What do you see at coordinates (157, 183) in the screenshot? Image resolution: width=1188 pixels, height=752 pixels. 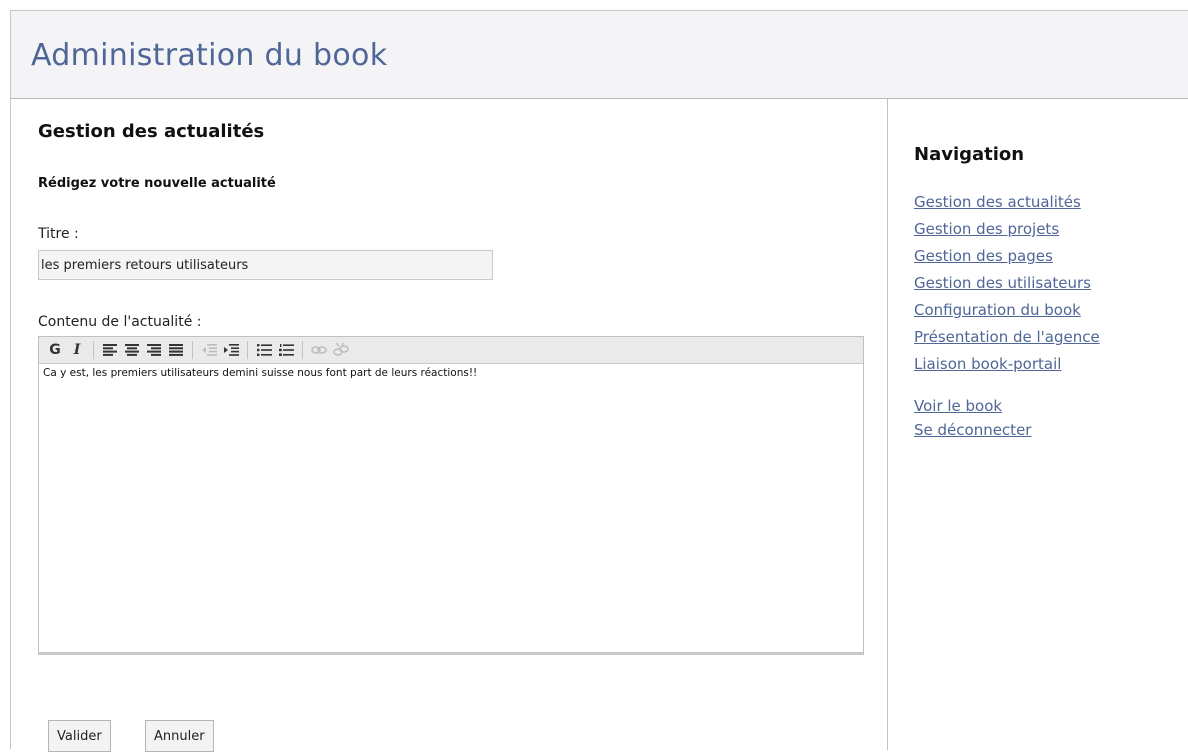 I see `form-subtitle: Rédigez votre nouvelle actualité` at bounding box center [157, 183].